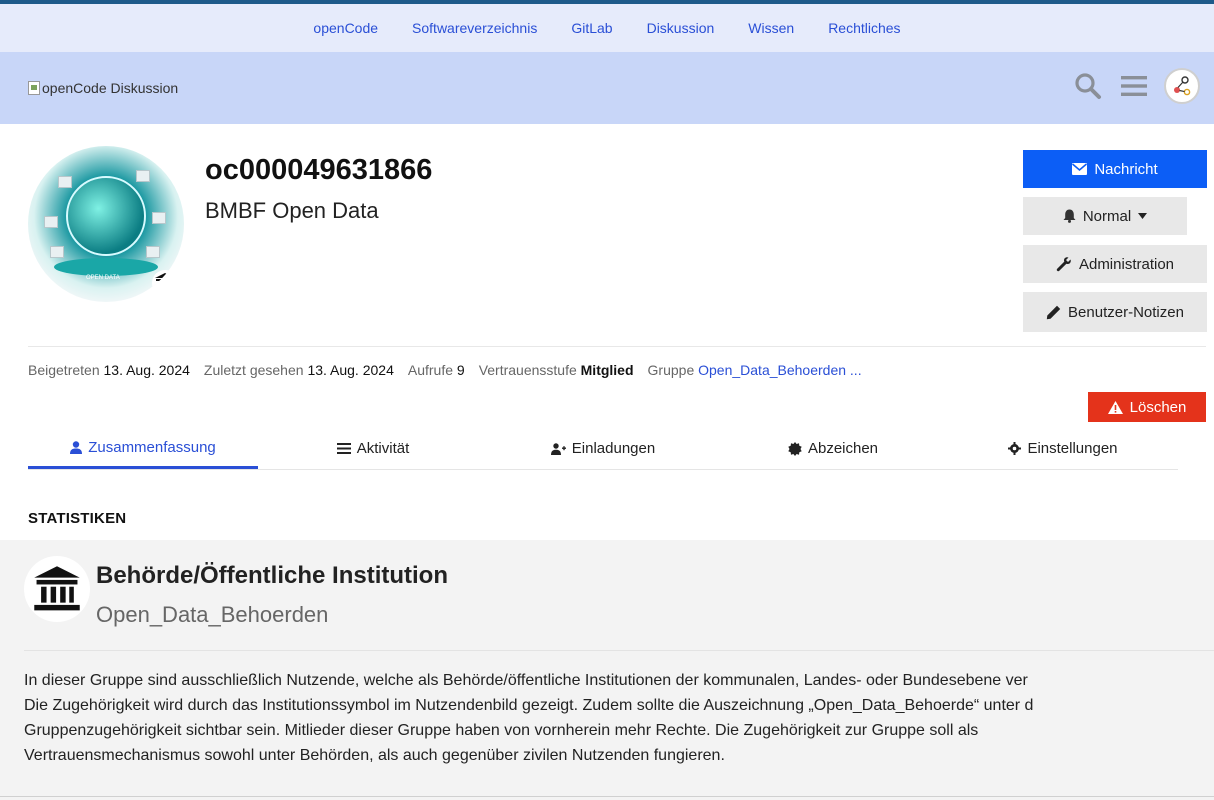 The image size is (1214, 800). Describe the element at coordinates (272, 575) in the screenshot. I see `group-title: Behörde/Öffentliche Institution` at that location.